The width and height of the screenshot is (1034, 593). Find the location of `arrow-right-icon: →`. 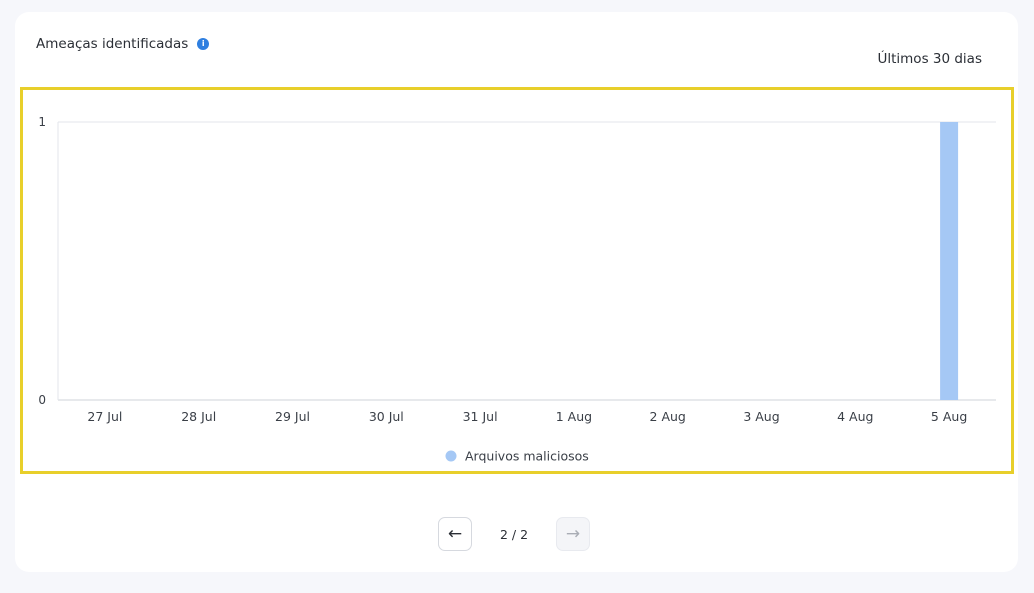

arrow-right-icon: → is located at coordinates (573, 534).